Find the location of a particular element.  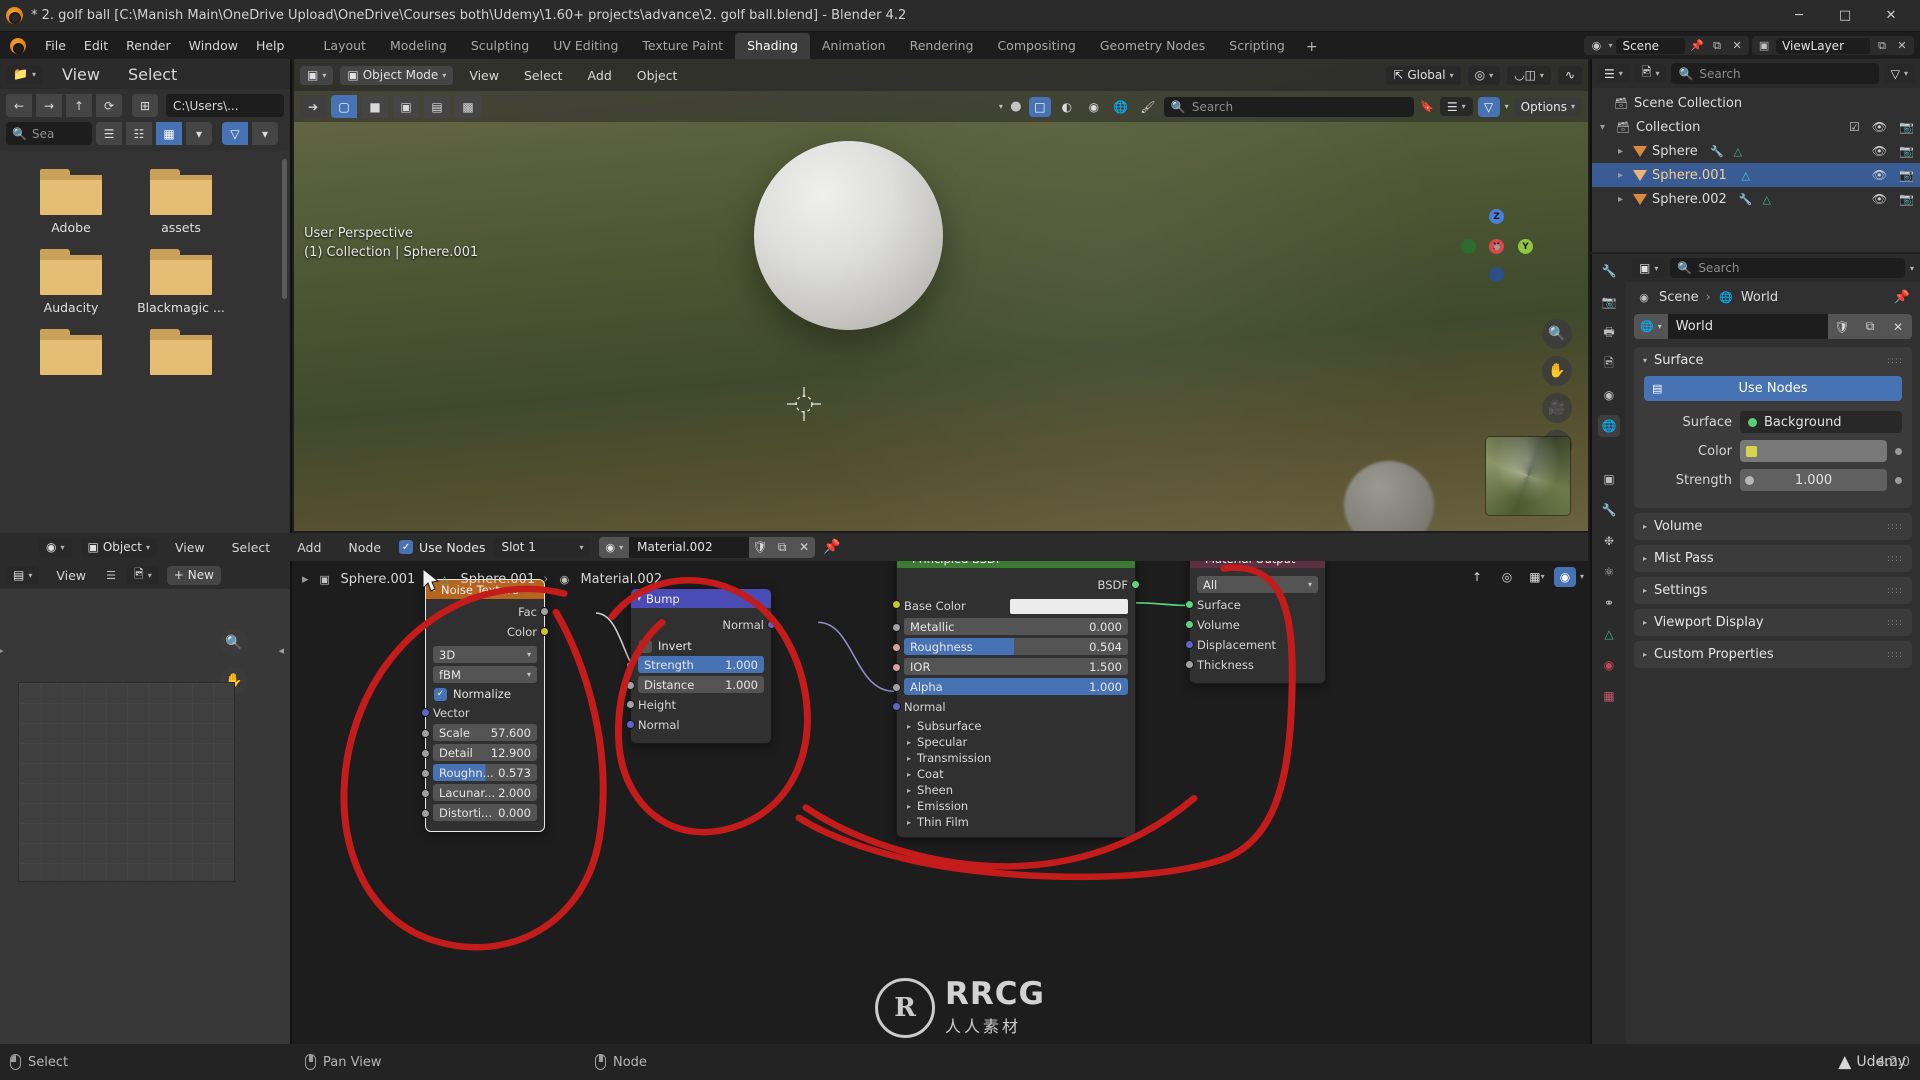

sidebar-menu-view: View is located at coordinates (71, 575).